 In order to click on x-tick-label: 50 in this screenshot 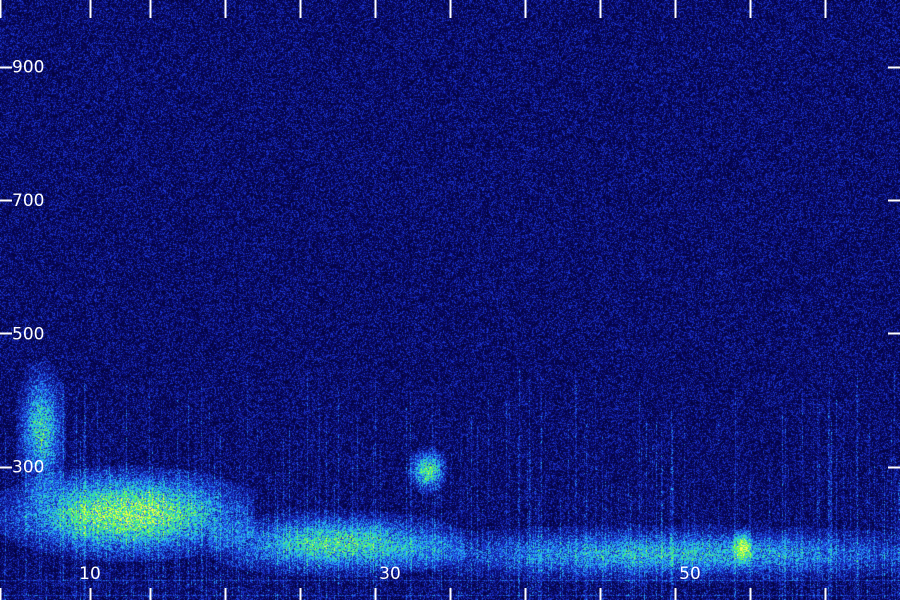, I will do `click(690, 574)`.